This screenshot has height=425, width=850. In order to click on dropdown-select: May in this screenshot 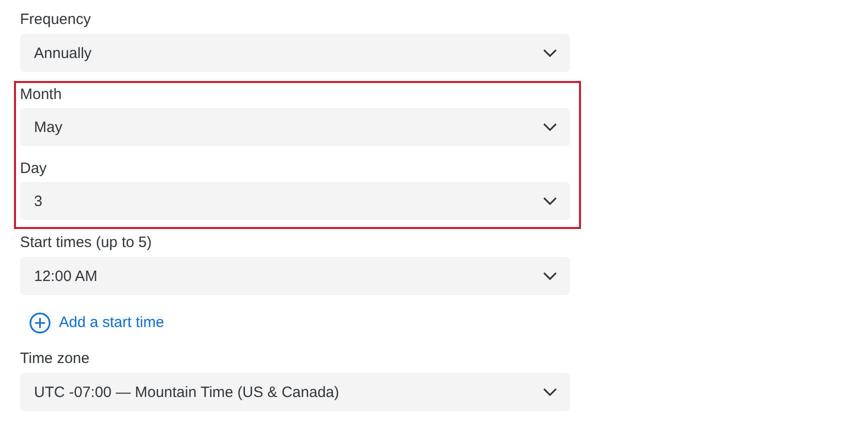, I will do `click(295, 127)`.